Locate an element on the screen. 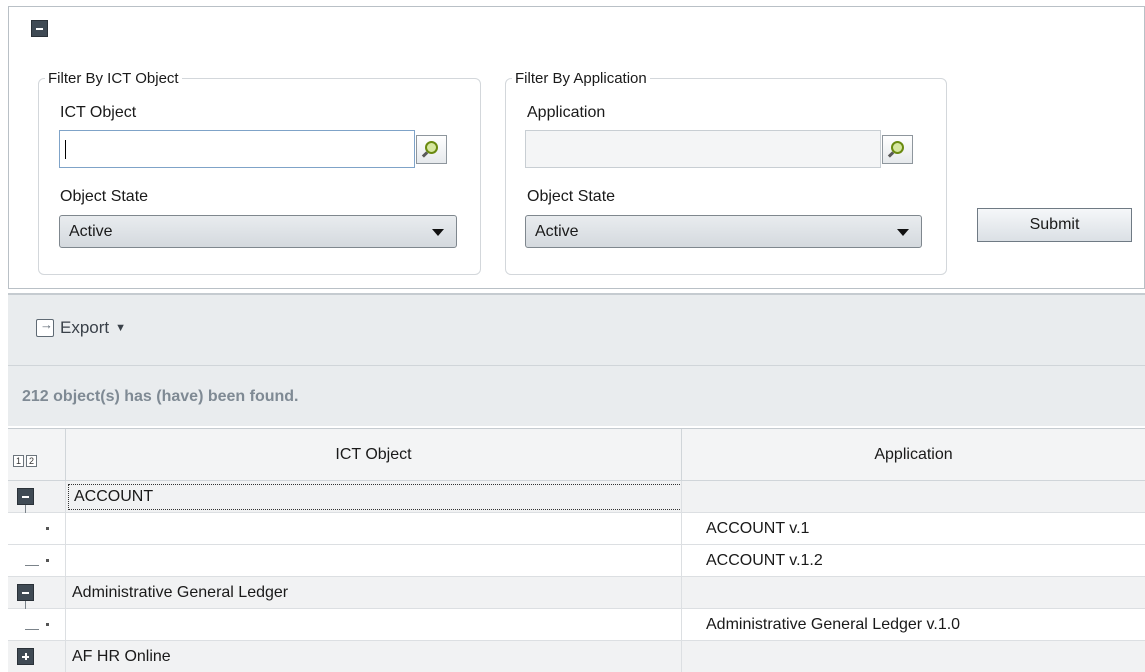  table-row: Administrative General Ledger v.1.0 is located at coordinates (576, 625).